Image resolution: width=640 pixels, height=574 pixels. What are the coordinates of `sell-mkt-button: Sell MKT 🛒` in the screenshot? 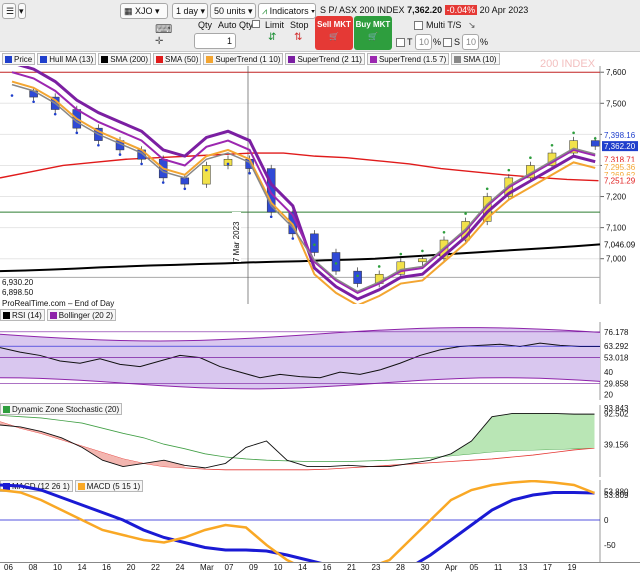 It's located at (334, 33).